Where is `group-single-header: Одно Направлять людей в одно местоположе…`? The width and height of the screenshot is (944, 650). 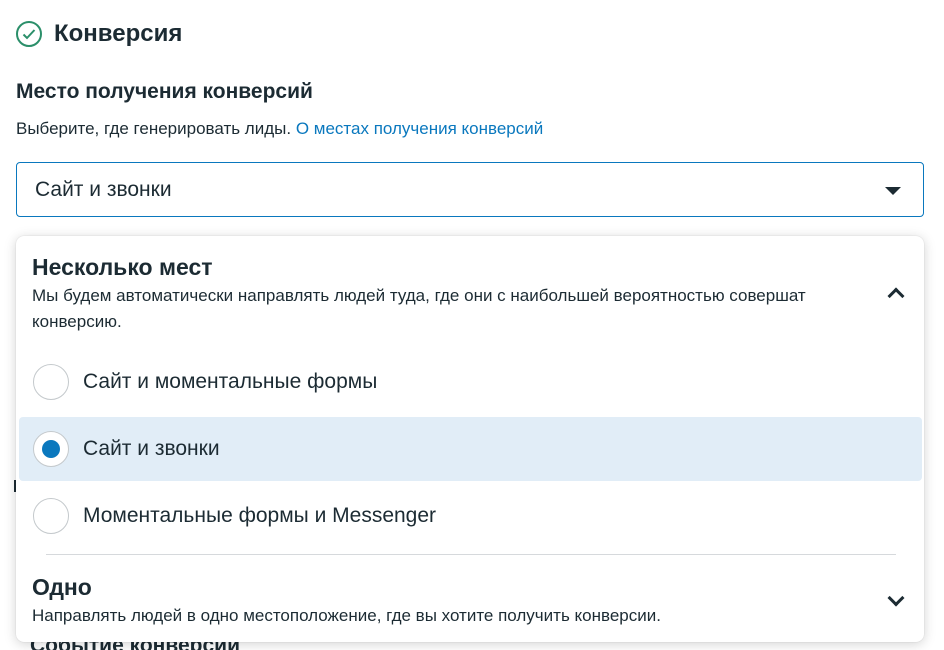 group-single-header: Одно Направлять людей в одно местоположе… is located at coordinates (462, 601).